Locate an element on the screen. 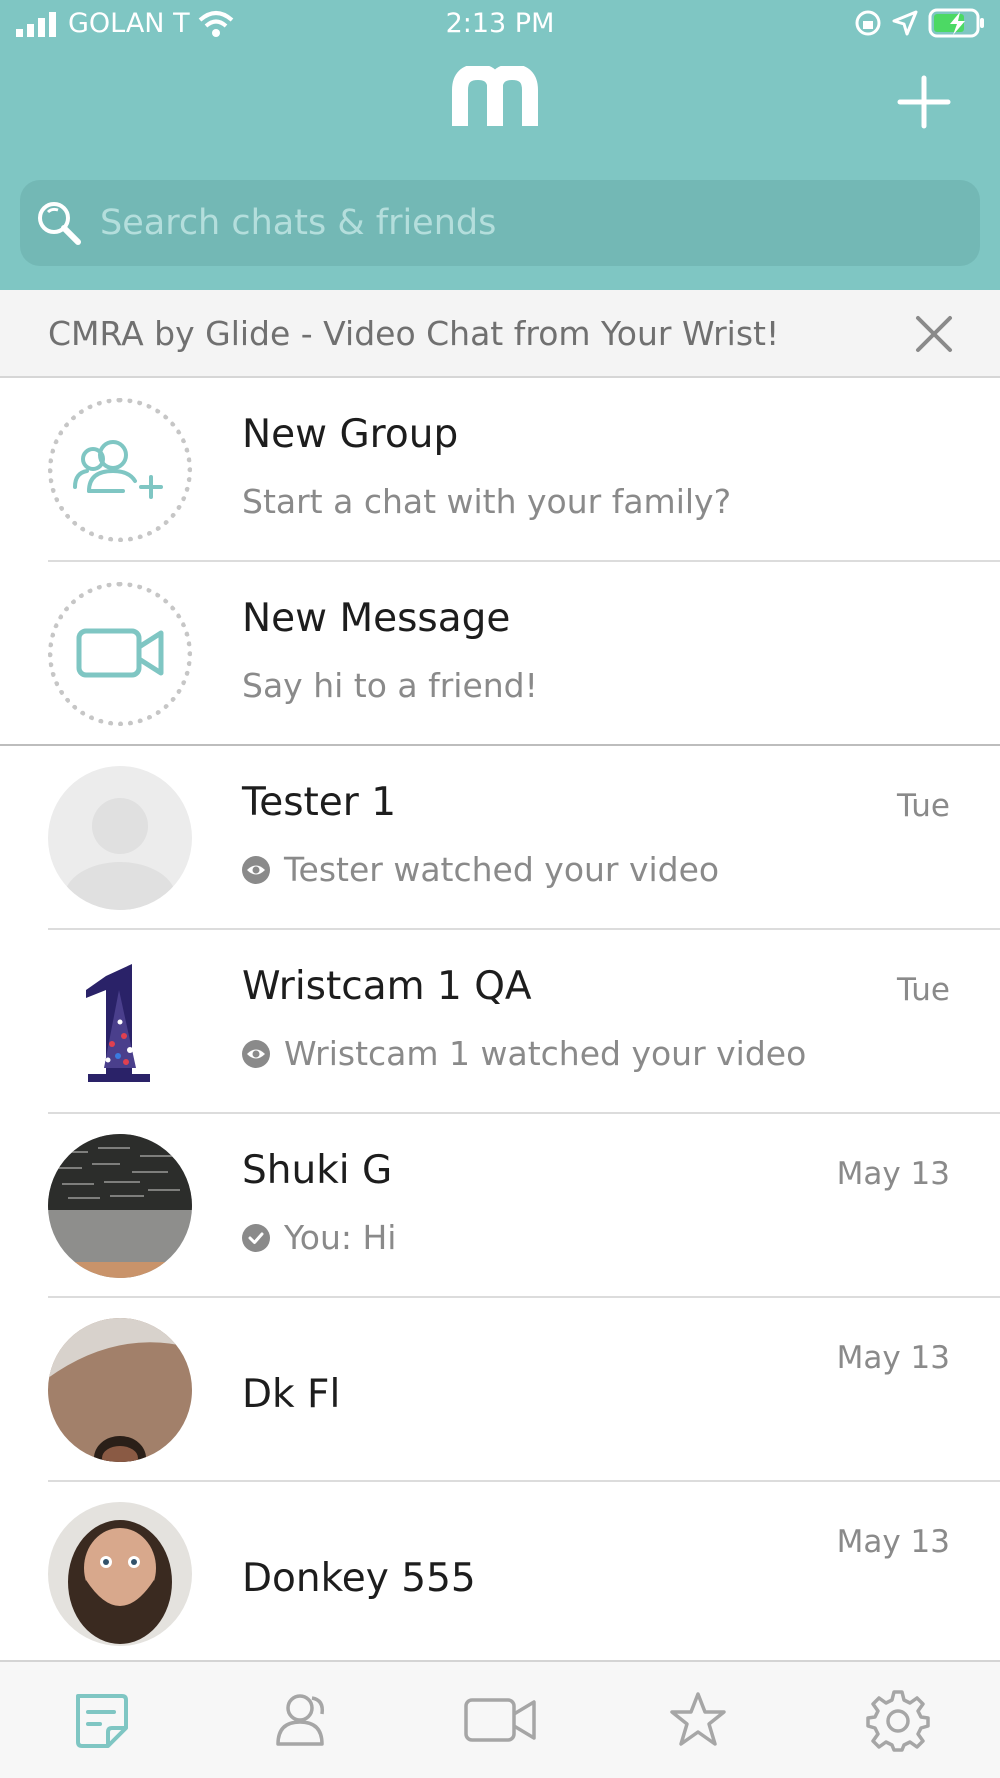 Image resolution: width=1000 pixels, height=1778 pixels. new-message-subtitle: Say hi to a friend! is located at coordinates (390, 685).